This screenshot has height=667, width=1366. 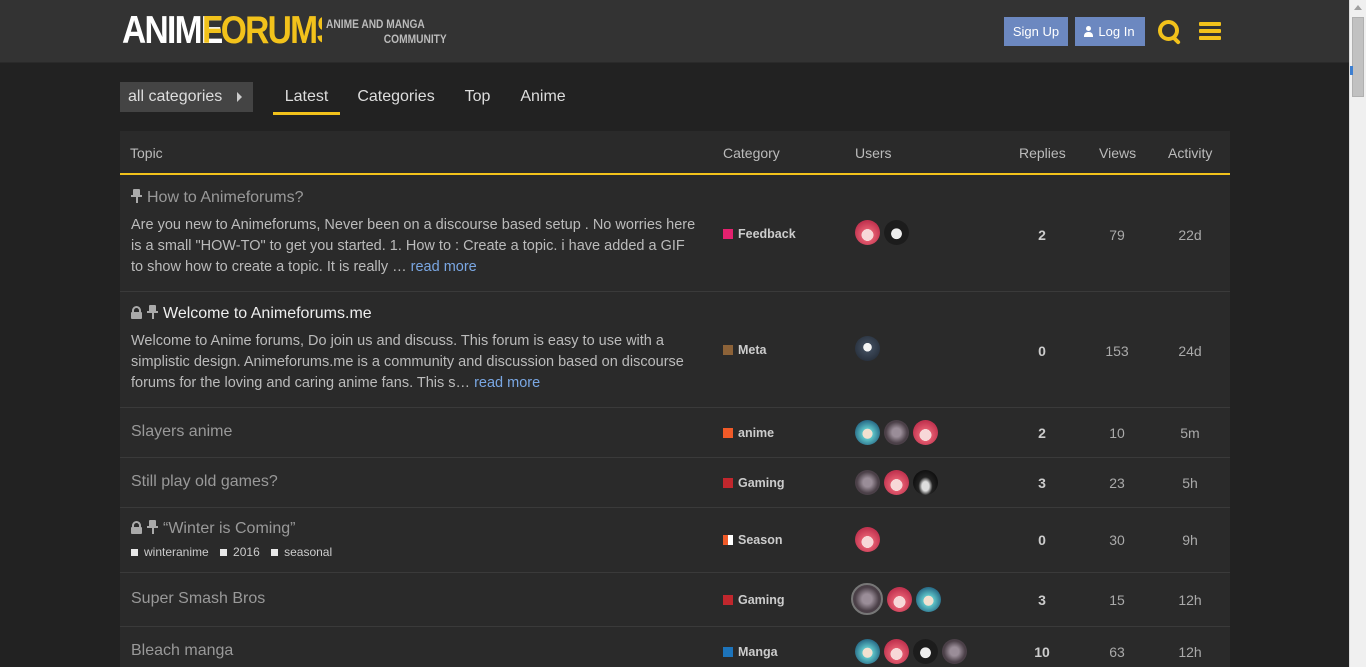 What do you see at coordinates (198, 599) in the screenshot?
I see `topic-title-link: Super Smash Bros` at bounding box center [198, 599].